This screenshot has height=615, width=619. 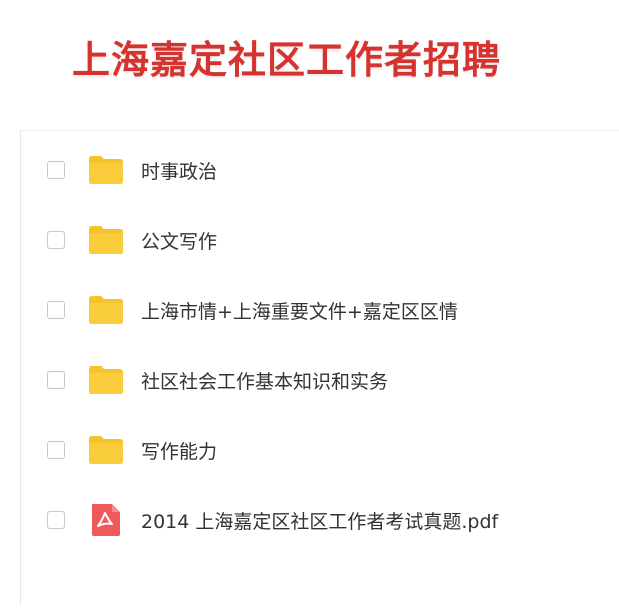 I want to click on file-row-folder: 写作能力, so click(x=320, y=450).